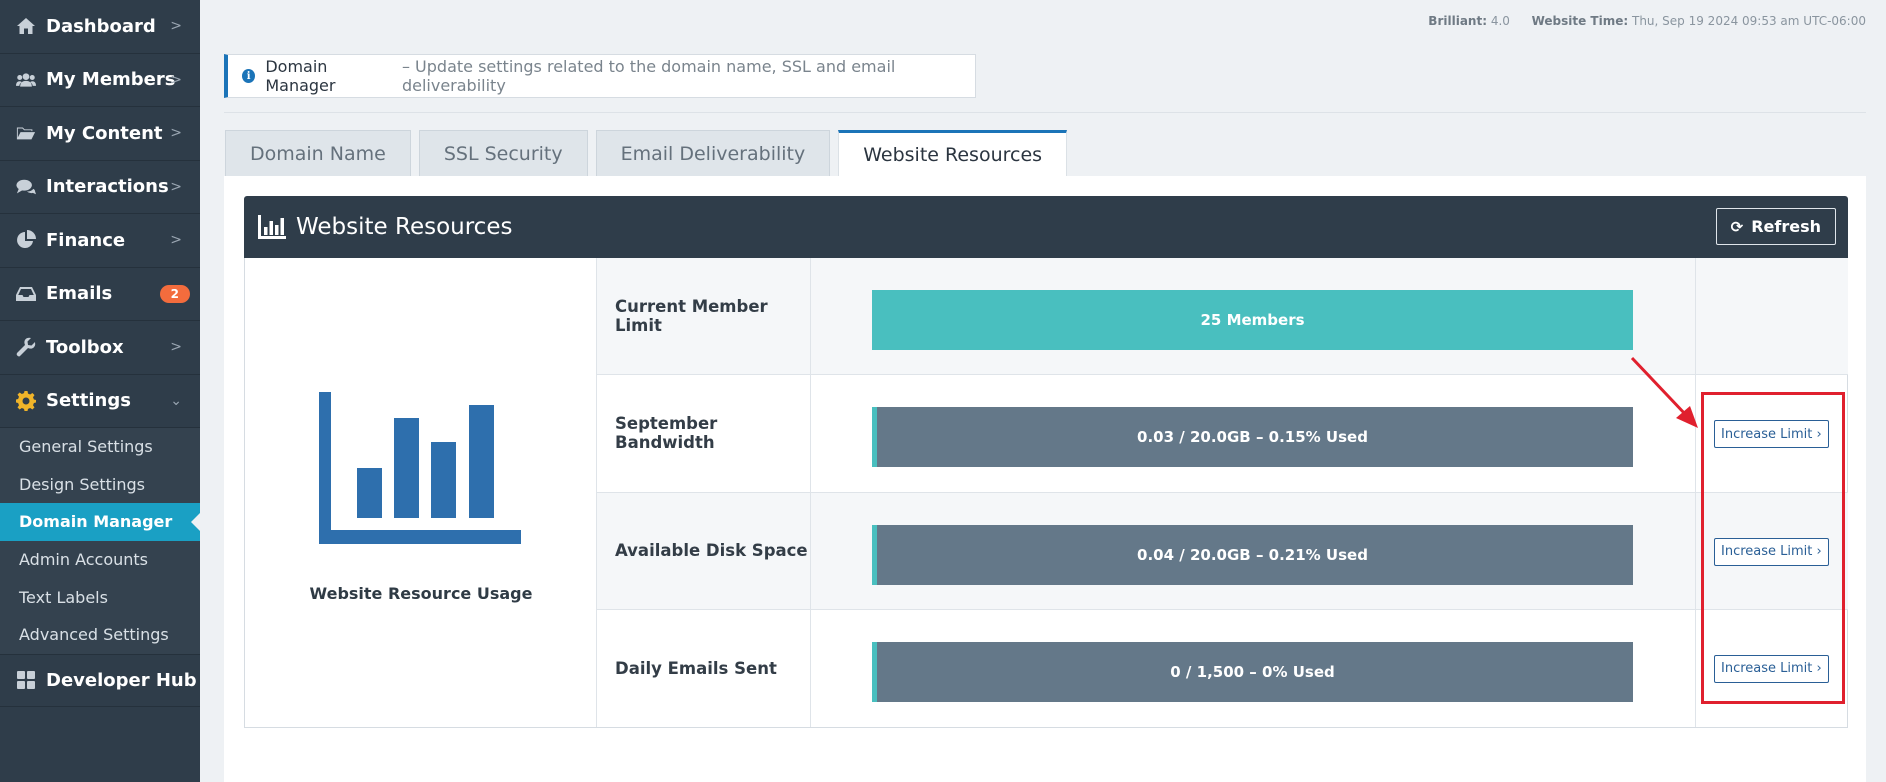 The width and height of the screenshot is (1886, 782). I want to click on brilliant-version: 4.0, so click(1500, 21).